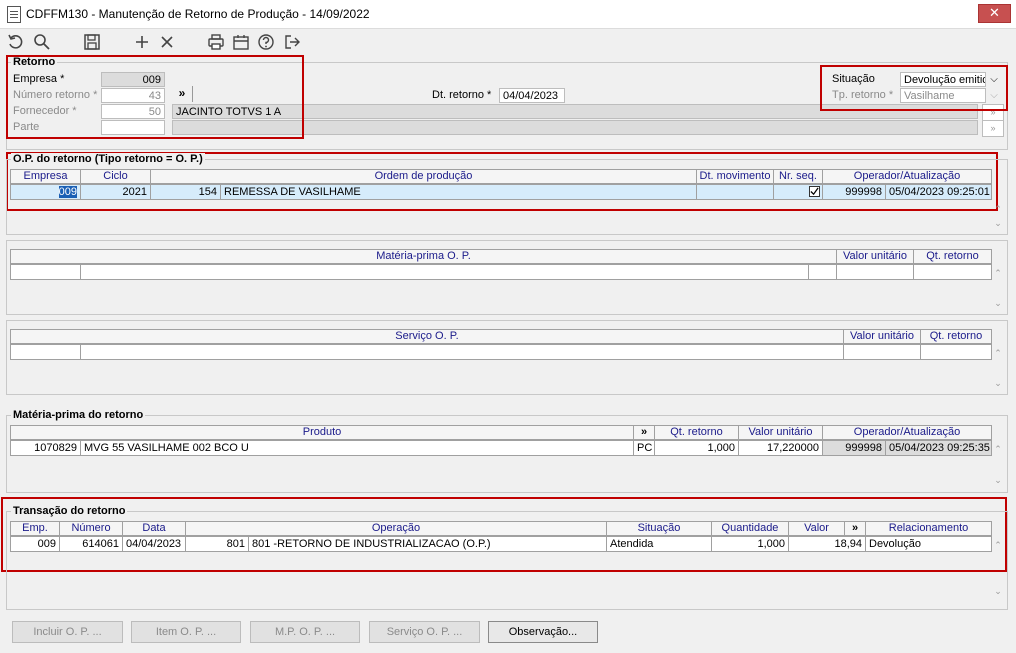  I want to click on print-icon, so click(216, 42).